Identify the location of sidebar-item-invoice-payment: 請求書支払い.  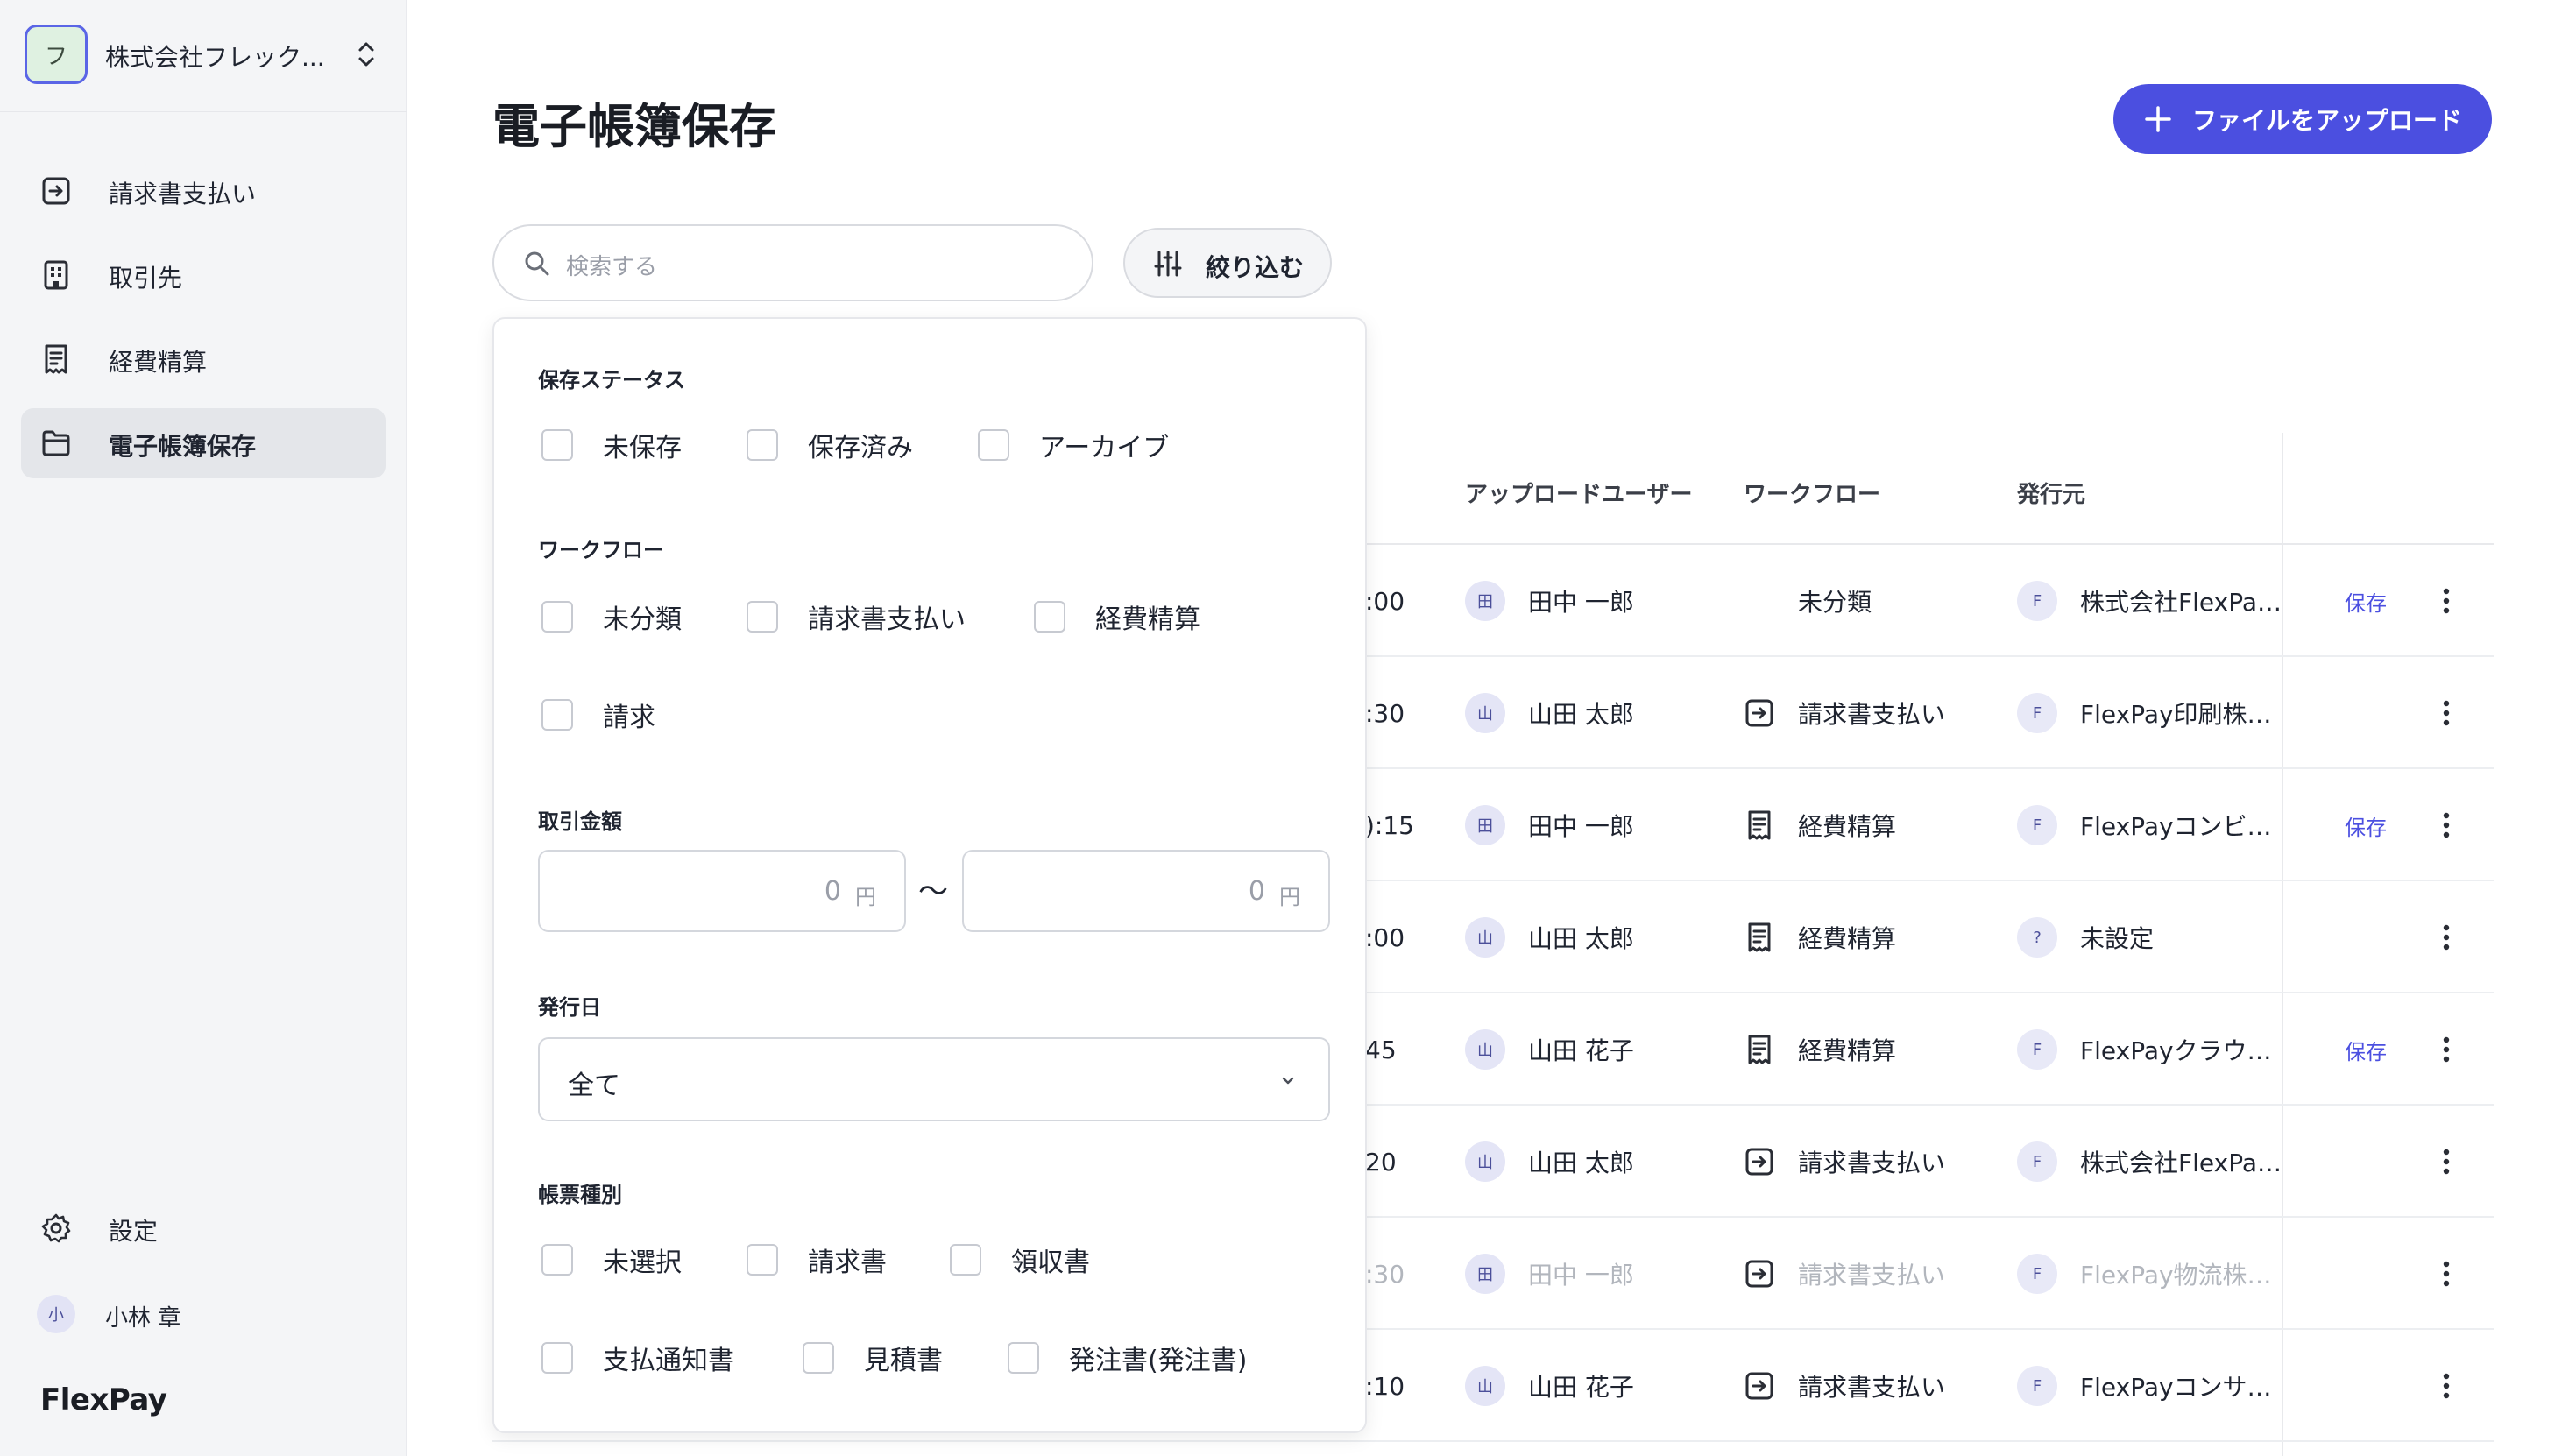
(203, 191).